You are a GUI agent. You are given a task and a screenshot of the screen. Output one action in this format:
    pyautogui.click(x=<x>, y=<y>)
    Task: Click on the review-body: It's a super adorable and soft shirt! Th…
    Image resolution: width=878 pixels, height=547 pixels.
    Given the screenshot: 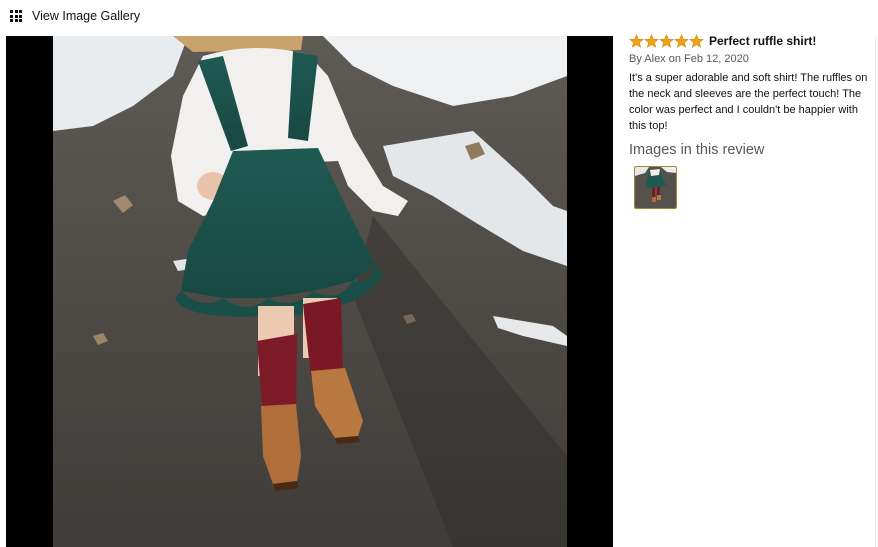 What is the action you would take?
    pyautogui.click(x=748, y=102)
    